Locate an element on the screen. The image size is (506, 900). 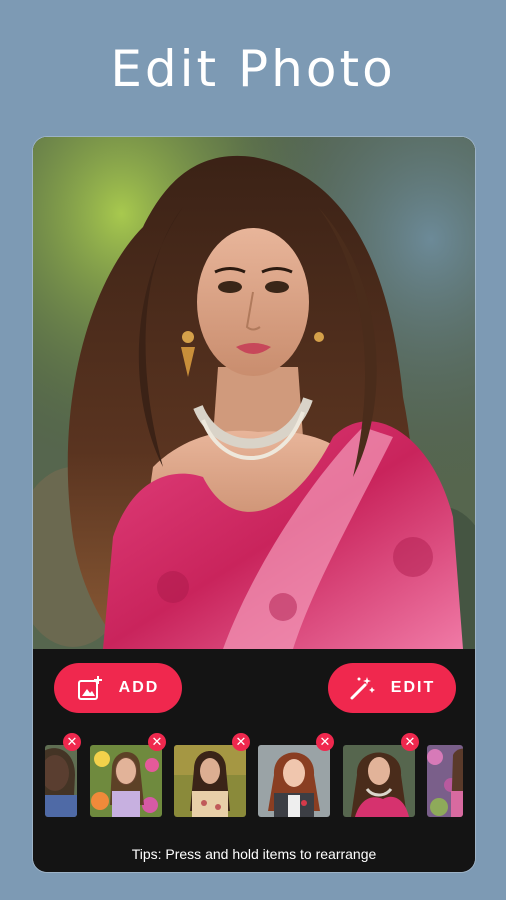
edit-button: EDIT is located at coordinates (392, 688).